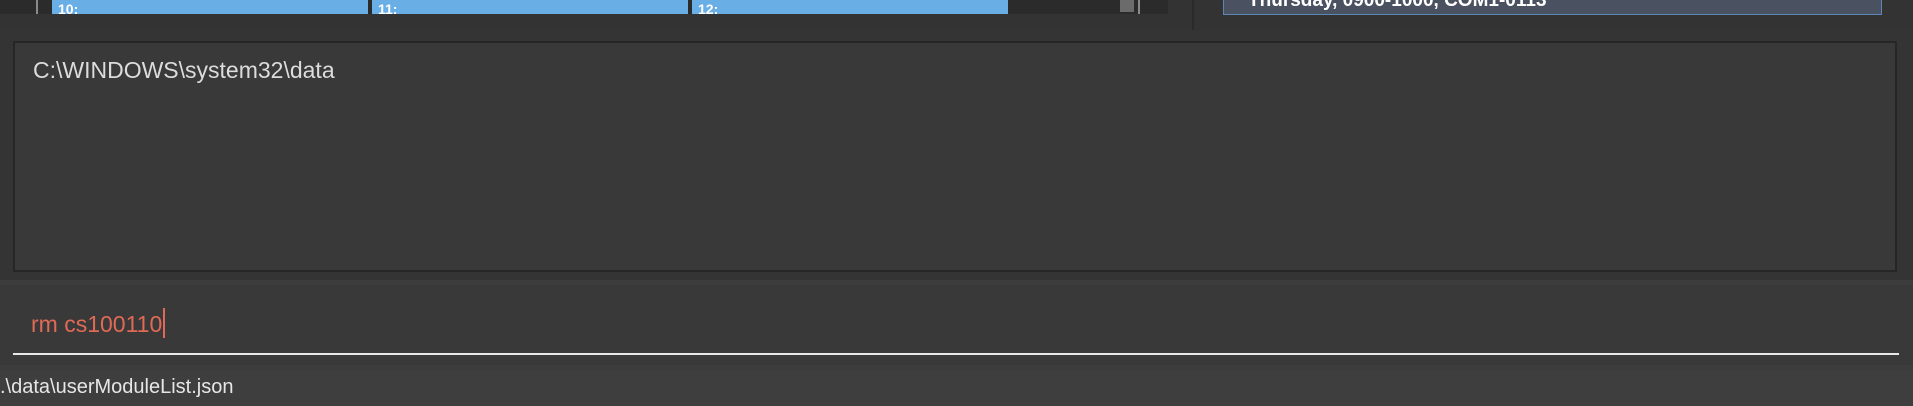 The width and height of the screenshot is (1913, 406). Describe the element at coordinates (530, 7) in the screenshot. I see `calendar-slot-11: 11:` at that location.